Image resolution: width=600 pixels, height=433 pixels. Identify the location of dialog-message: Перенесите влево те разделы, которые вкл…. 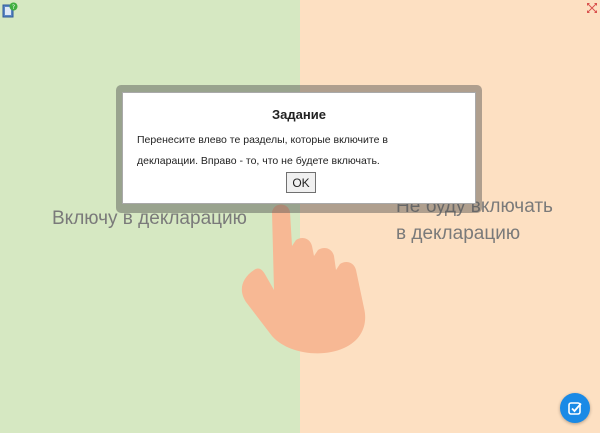
(300, 151).